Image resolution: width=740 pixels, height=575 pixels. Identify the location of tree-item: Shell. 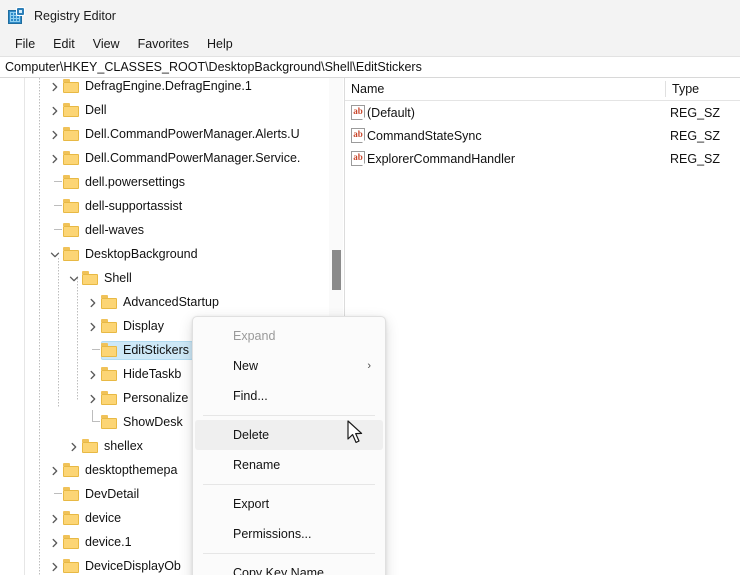
(172, 278).